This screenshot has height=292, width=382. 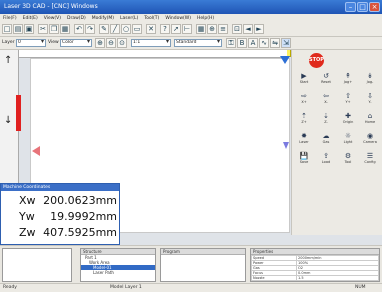 What do you see at coordinates (316, 60) in the screenshot?
I see `stop-button: STOP` at bounding box center [316, 60].